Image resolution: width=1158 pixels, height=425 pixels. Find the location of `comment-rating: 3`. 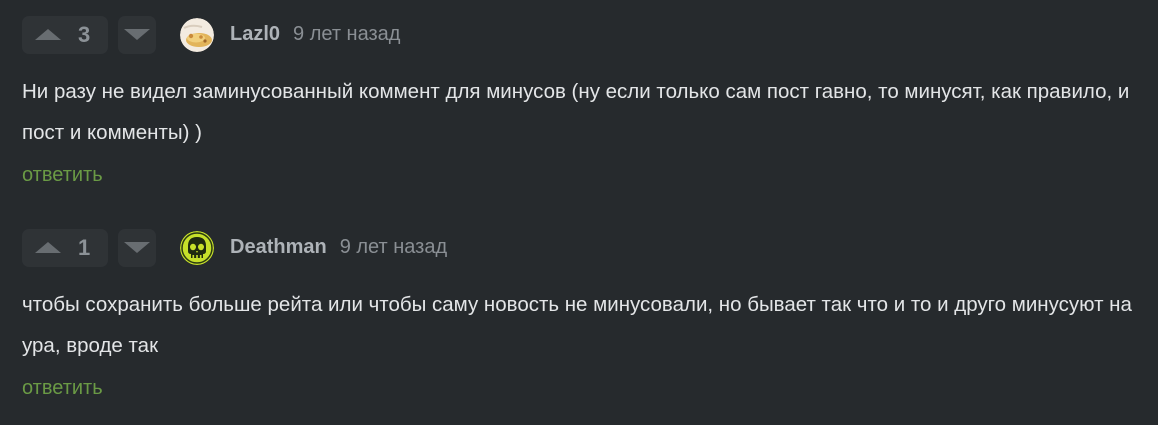

comment-rating: 3 is located at coordinates (84, 34).